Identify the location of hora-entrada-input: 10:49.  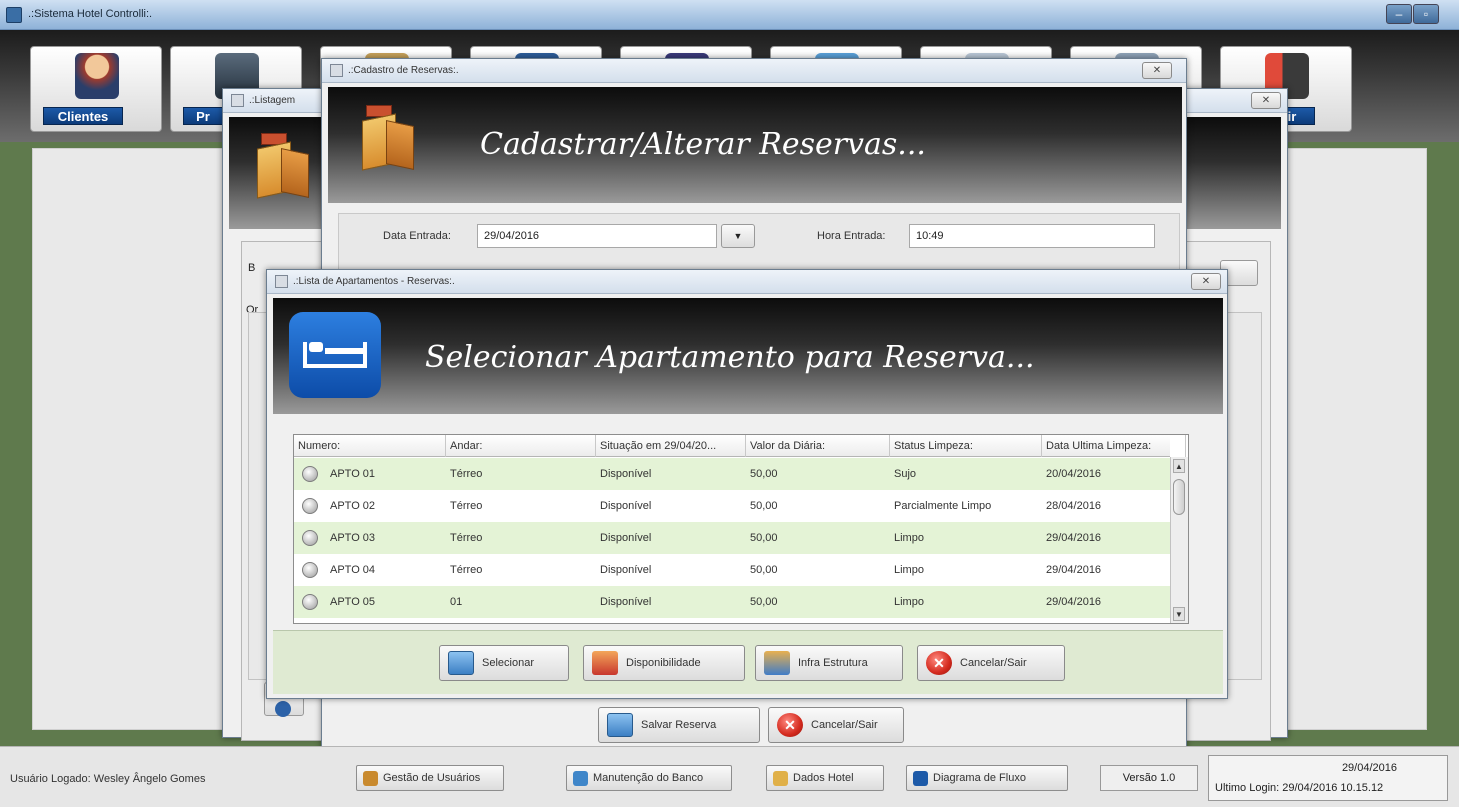
(1032, 236).